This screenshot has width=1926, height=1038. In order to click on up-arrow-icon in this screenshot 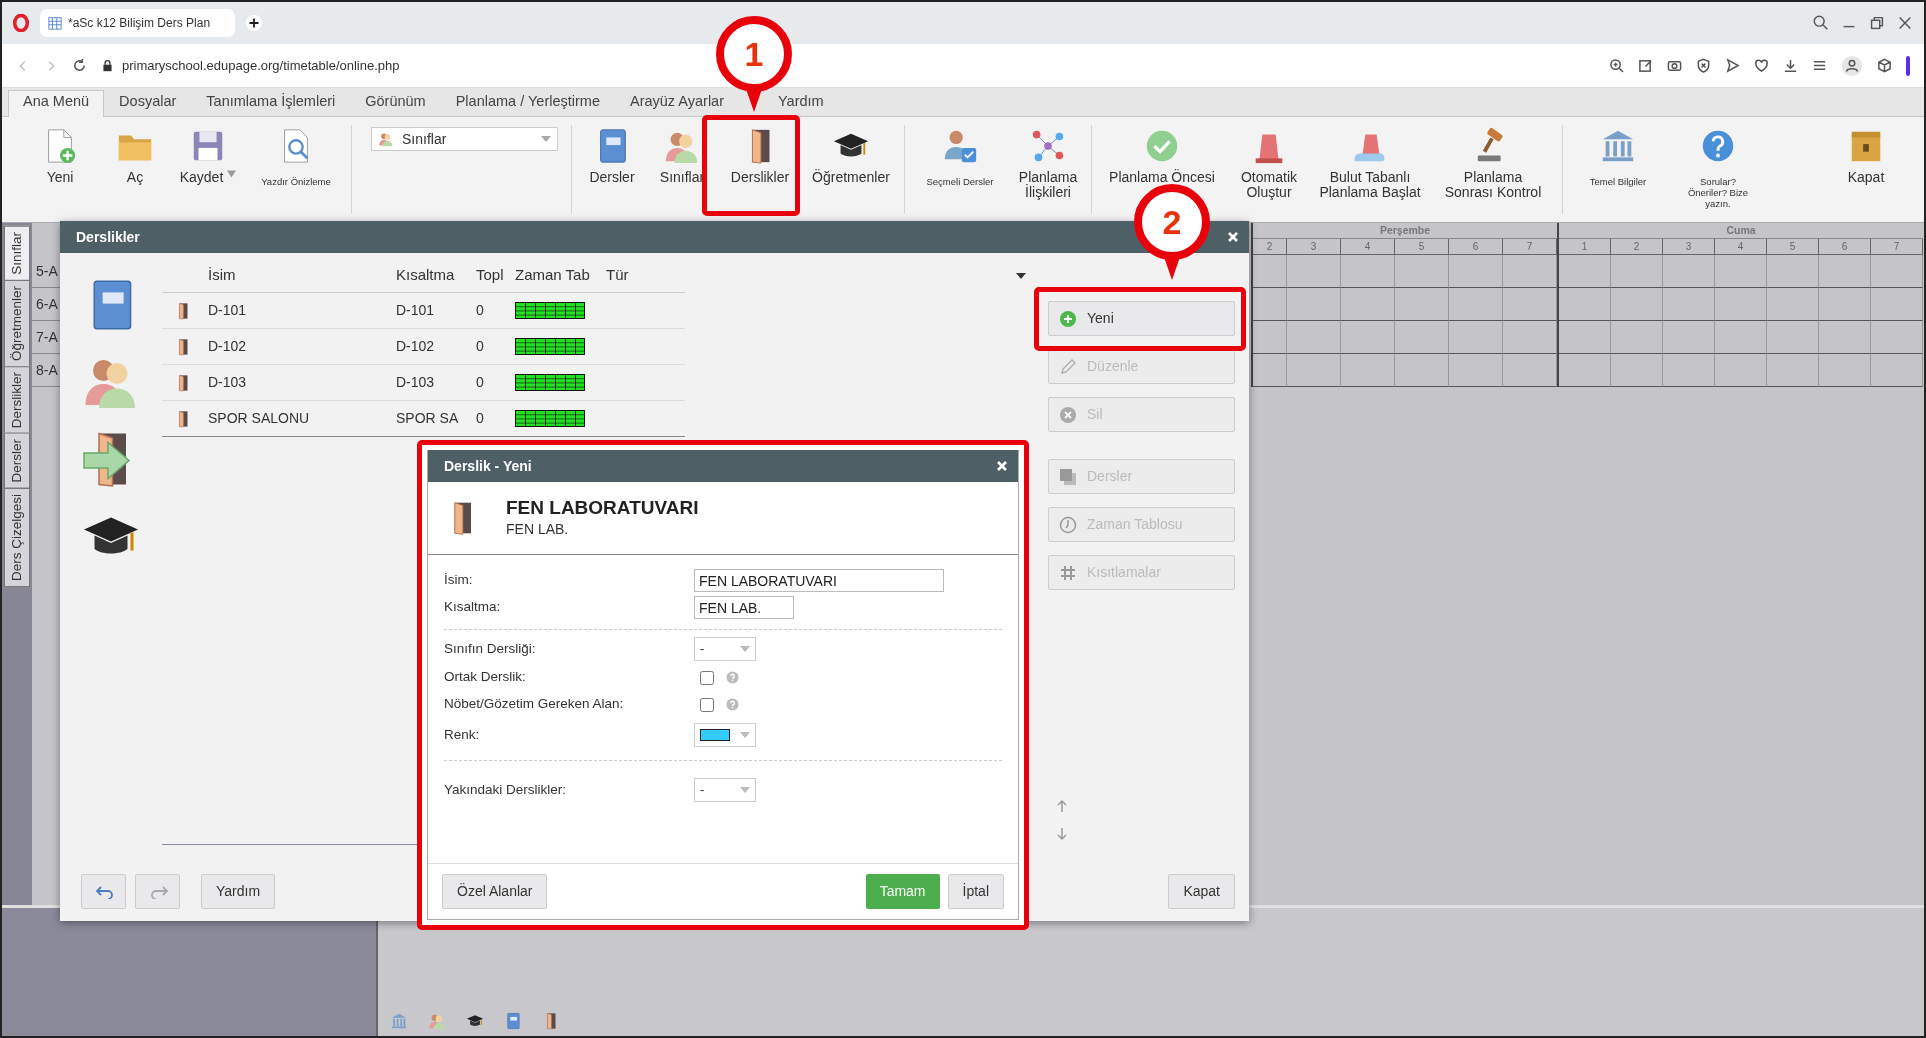, I will do `click(1062, 806)`.